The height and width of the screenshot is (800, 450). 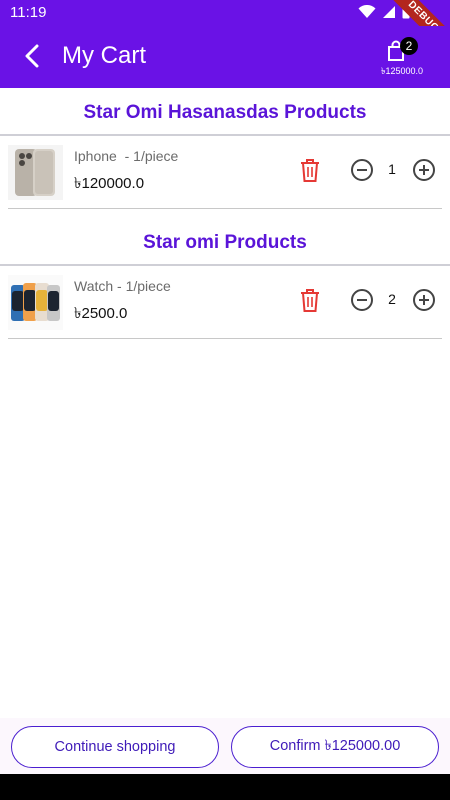 What do you see at coordinates (225, 57) in the screenshot?
I see `app-bar: My Cart 2 ৳125000.0` at bounding box center [225, 57].